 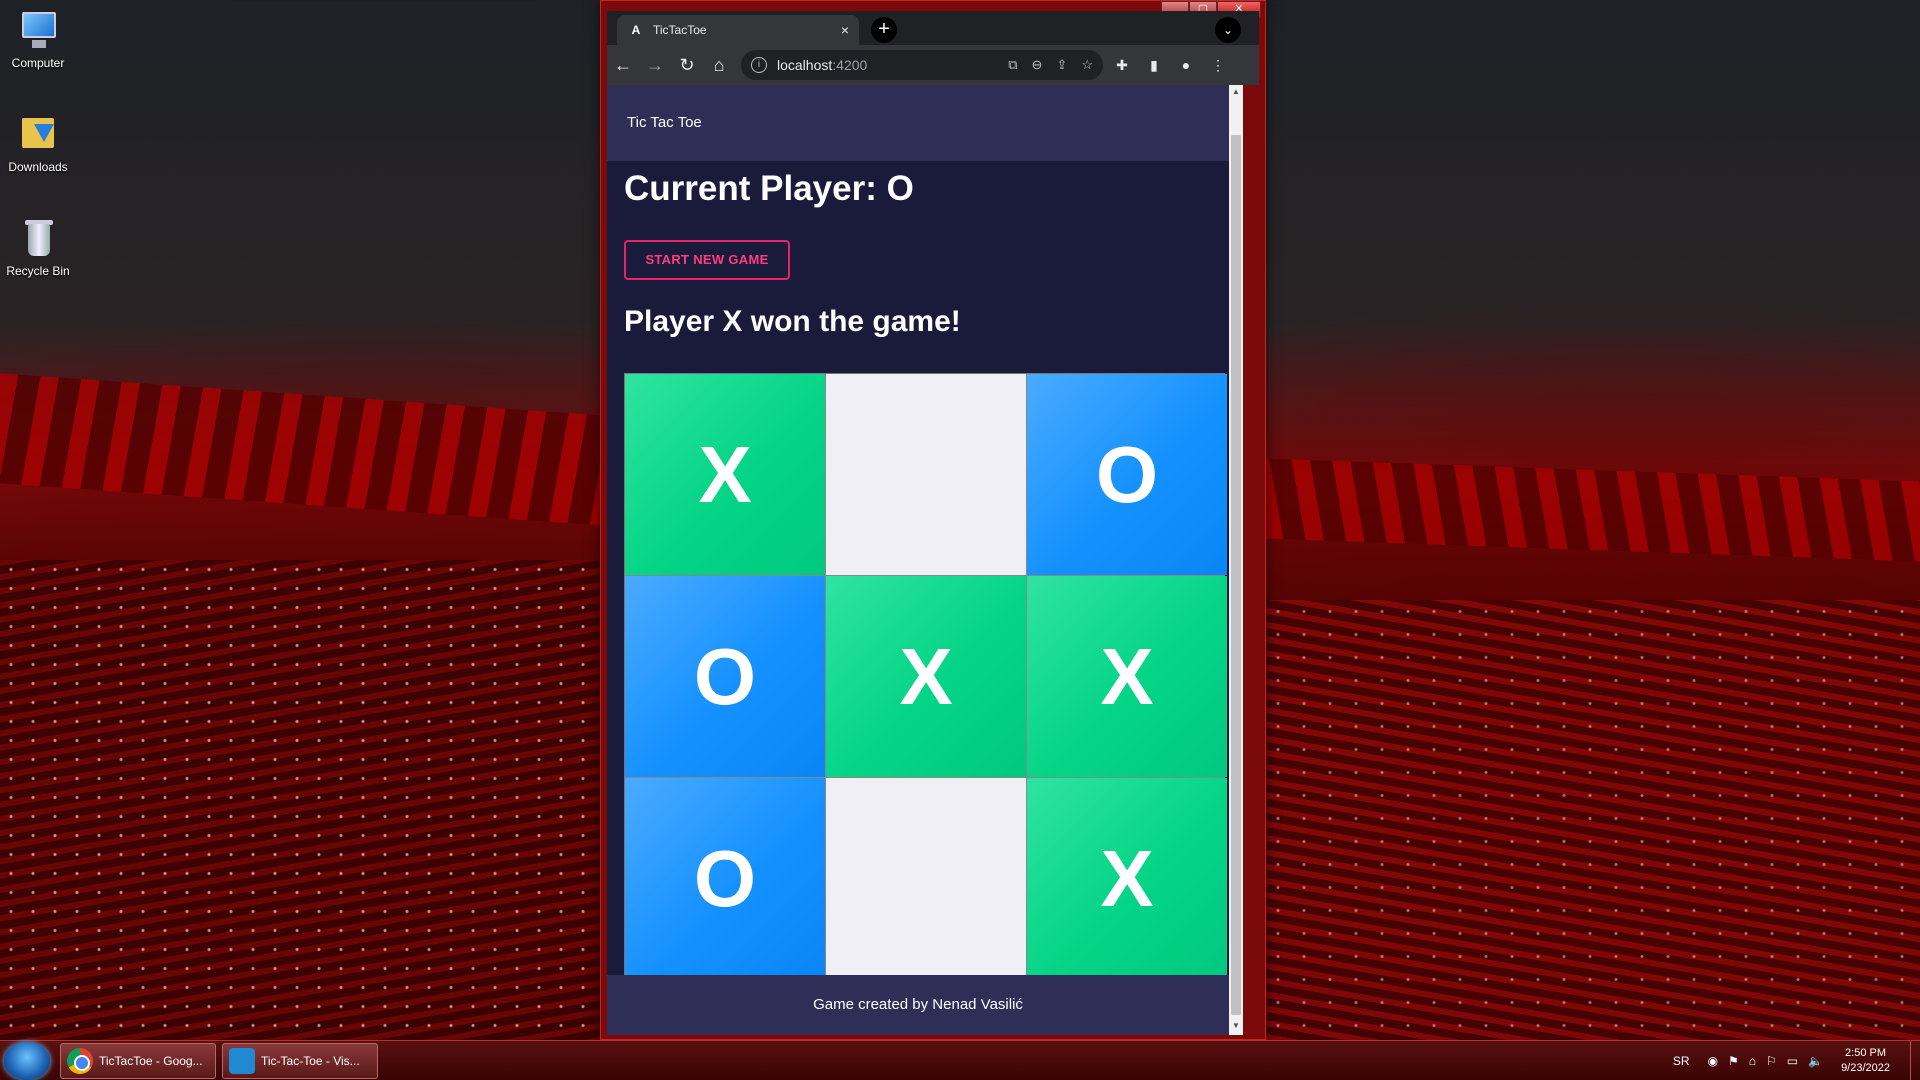 What do you see at coordinates (1865, 1068) in the screenshot?
I see `clock-date: 9/23/2022` at bounding box center [1865, 1068].